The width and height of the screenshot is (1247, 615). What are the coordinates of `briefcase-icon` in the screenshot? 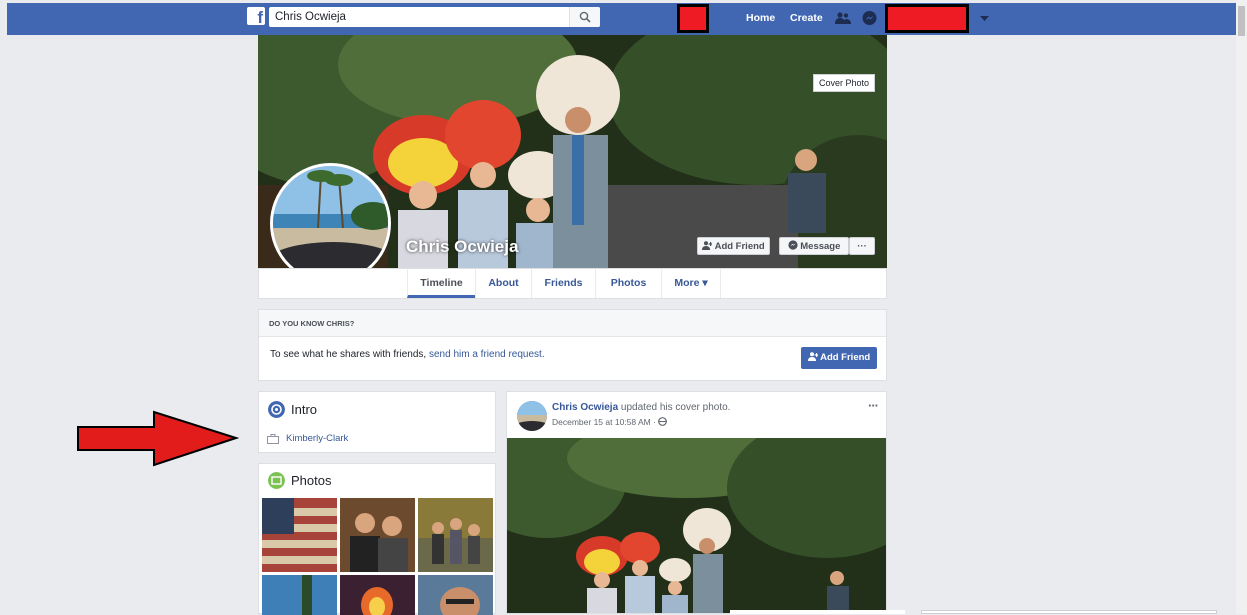 It's located at (273, 439).